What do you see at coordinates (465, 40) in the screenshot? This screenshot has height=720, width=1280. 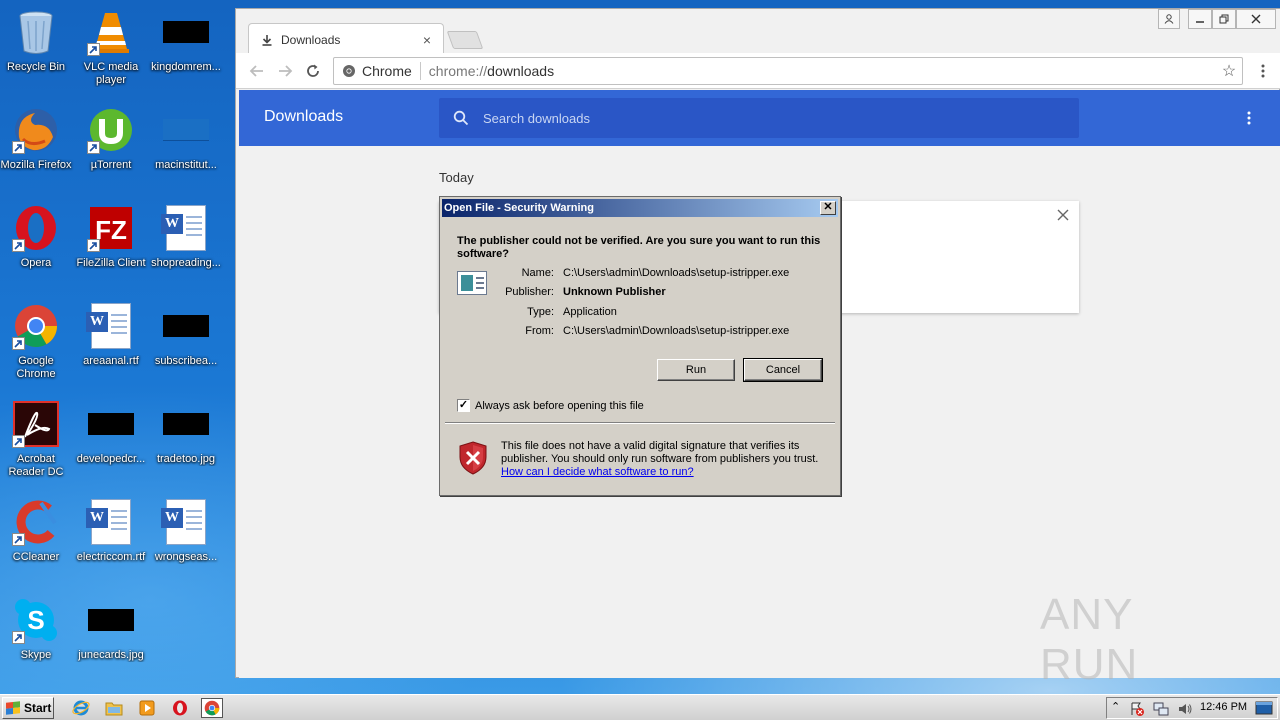 I see `new-tab-button` at bounding box center [465, 40].